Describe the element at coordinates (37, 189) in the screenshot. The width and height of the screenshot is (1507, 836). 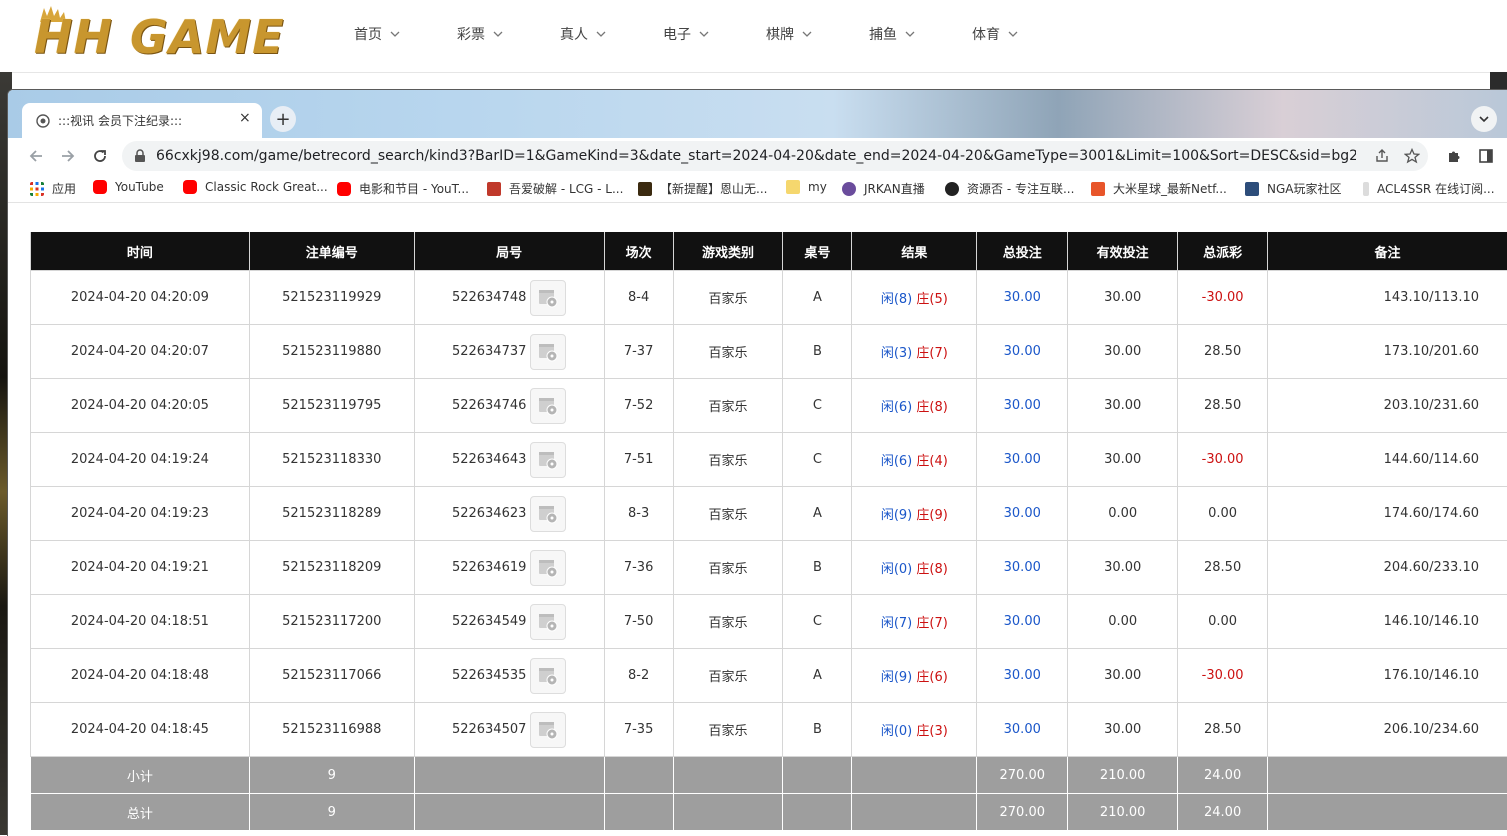
I see `apps-grid-icon` at that location.